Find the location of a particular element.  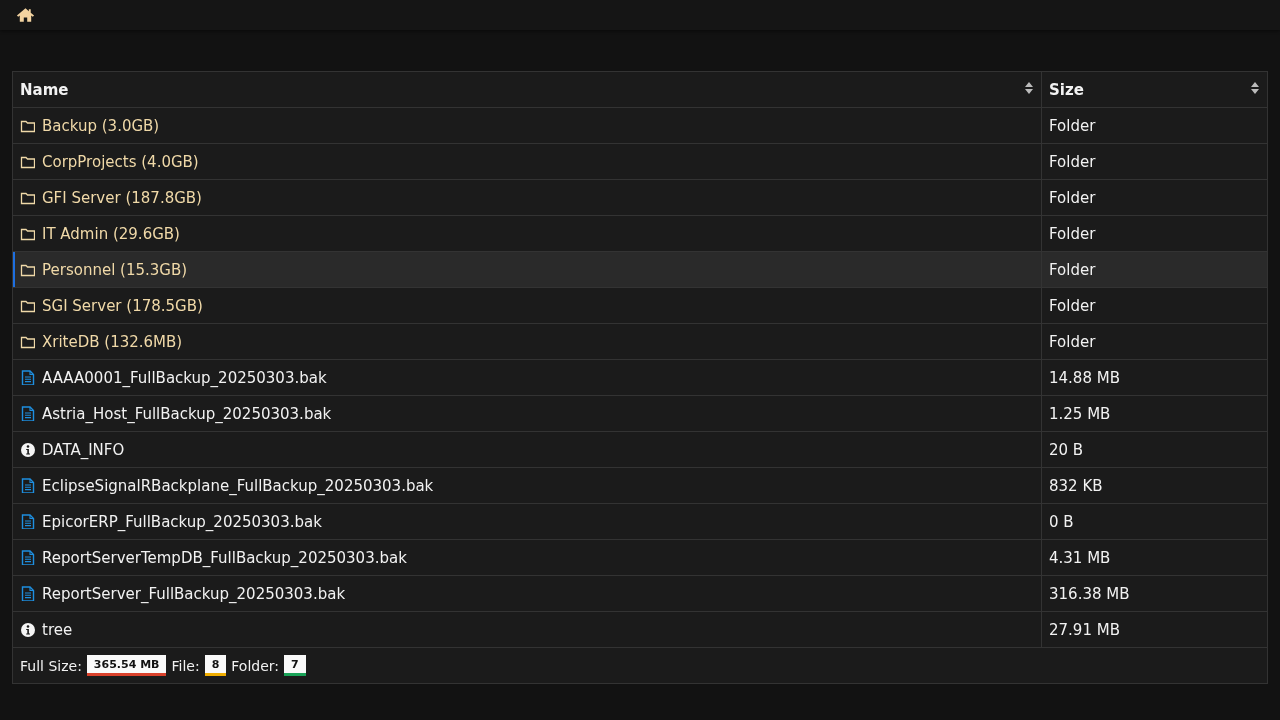

file-link: ReportServer_FullBackup_20250303.bak is located at coordinates (194, 593).